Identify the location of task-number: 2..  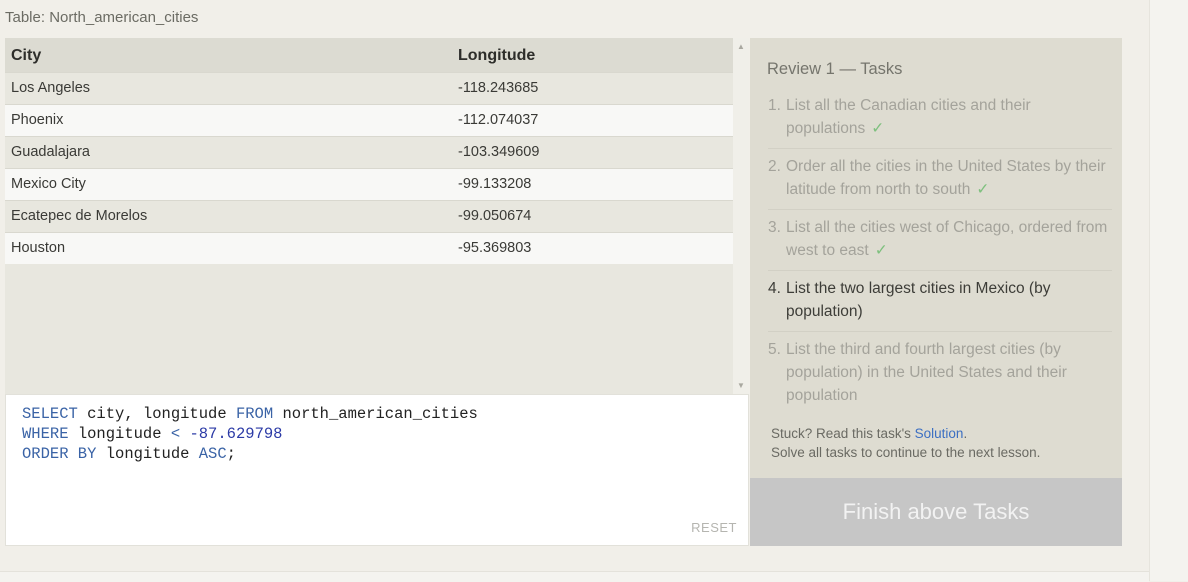
(774, 166).